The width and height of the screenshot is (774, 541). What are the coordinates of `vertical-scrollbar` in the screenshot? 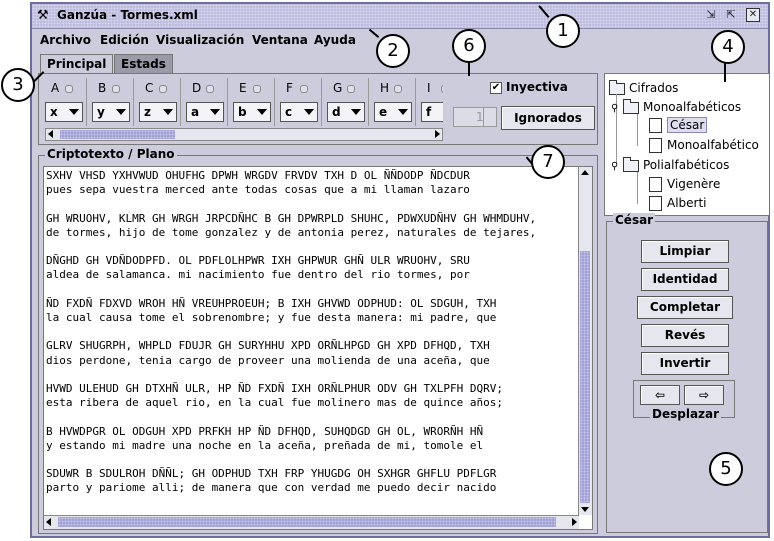 It's located at (585, 341).